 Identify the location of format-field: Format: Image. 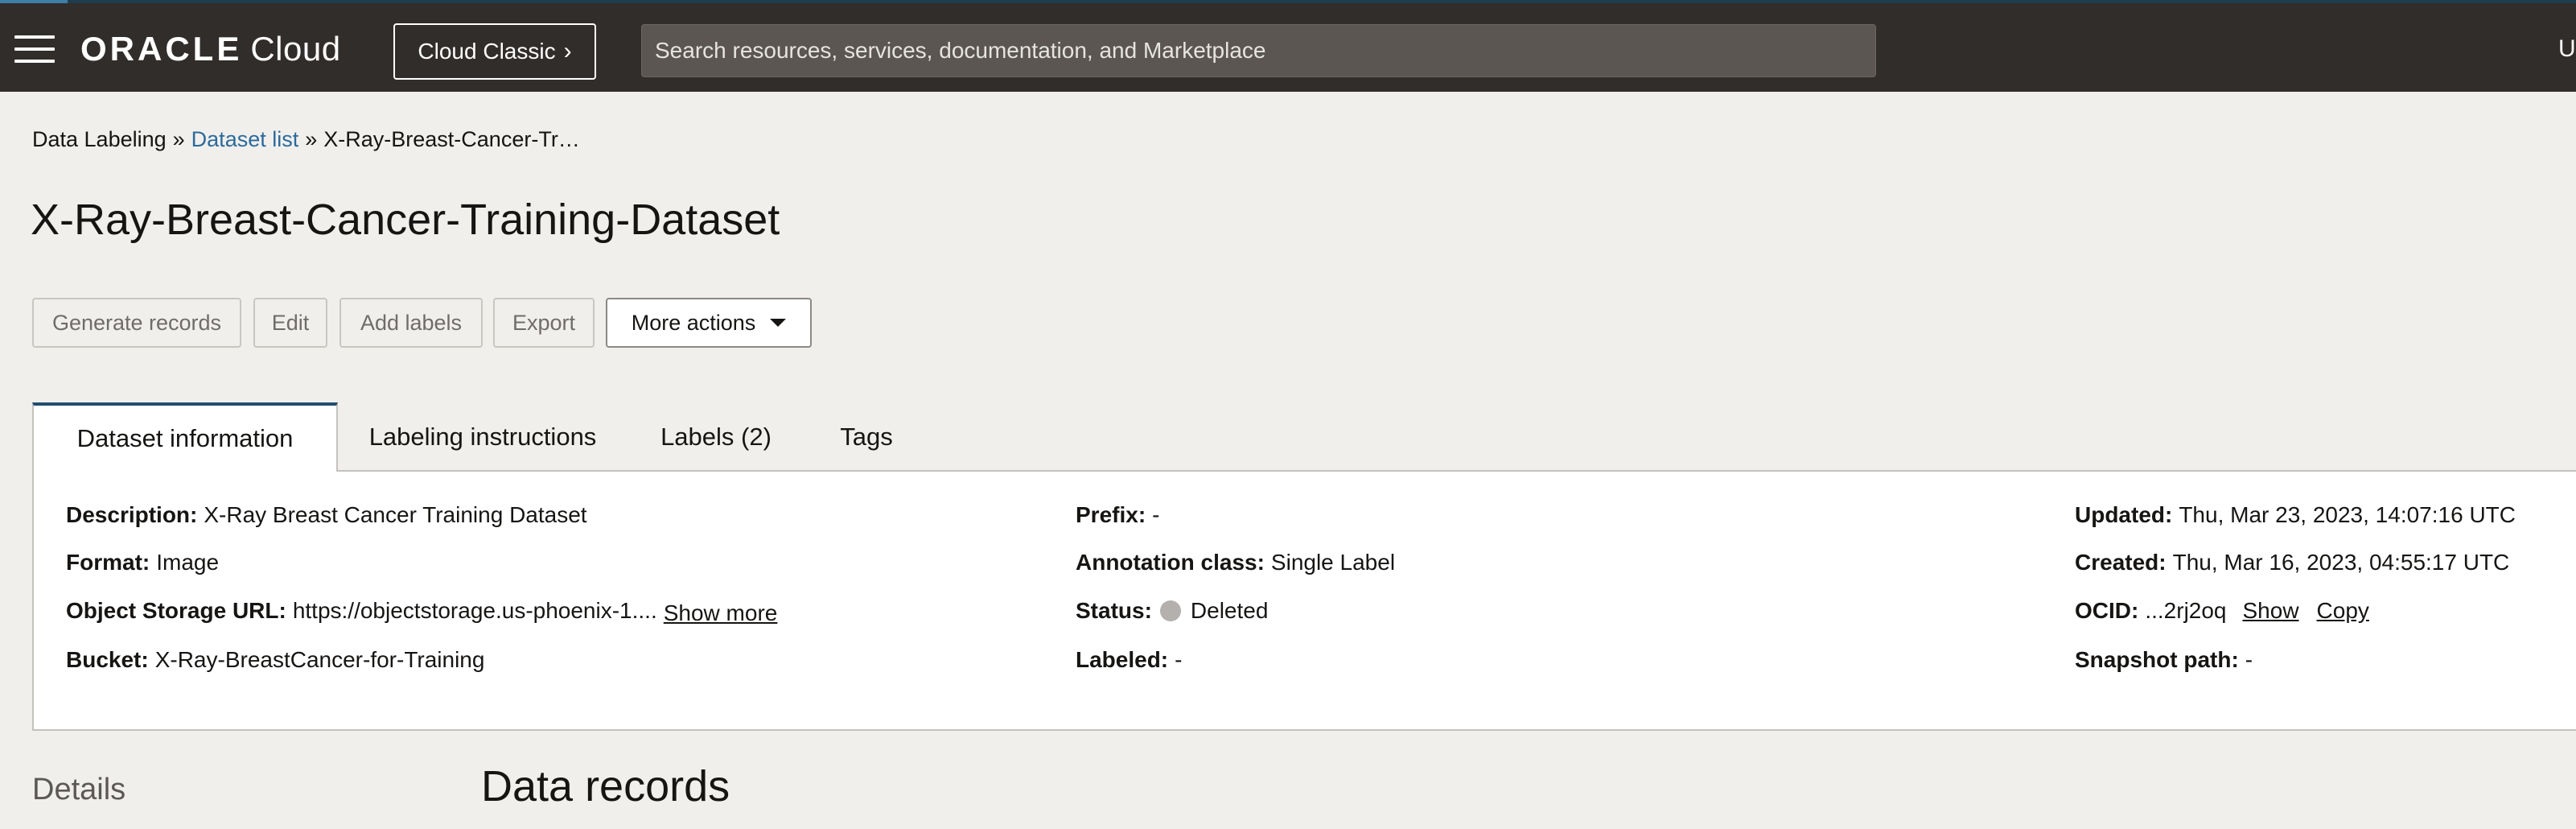
(142, 562).